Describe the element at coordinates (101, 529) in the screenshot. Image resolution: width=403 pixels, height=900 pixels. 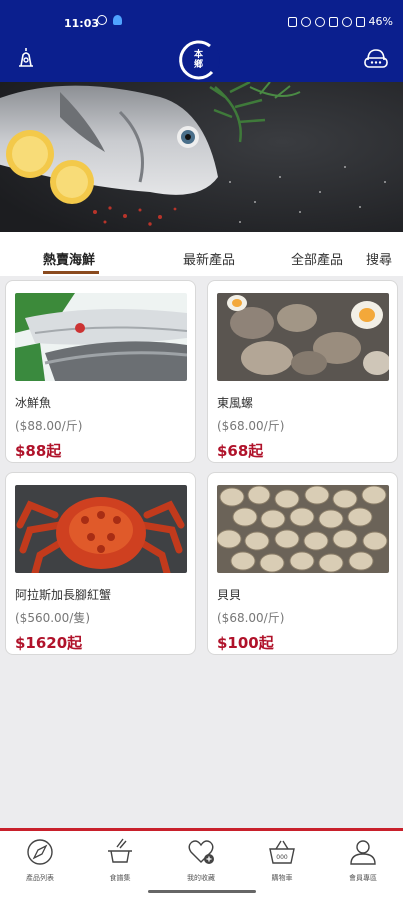
I see `product-image-king-crab` at that location.